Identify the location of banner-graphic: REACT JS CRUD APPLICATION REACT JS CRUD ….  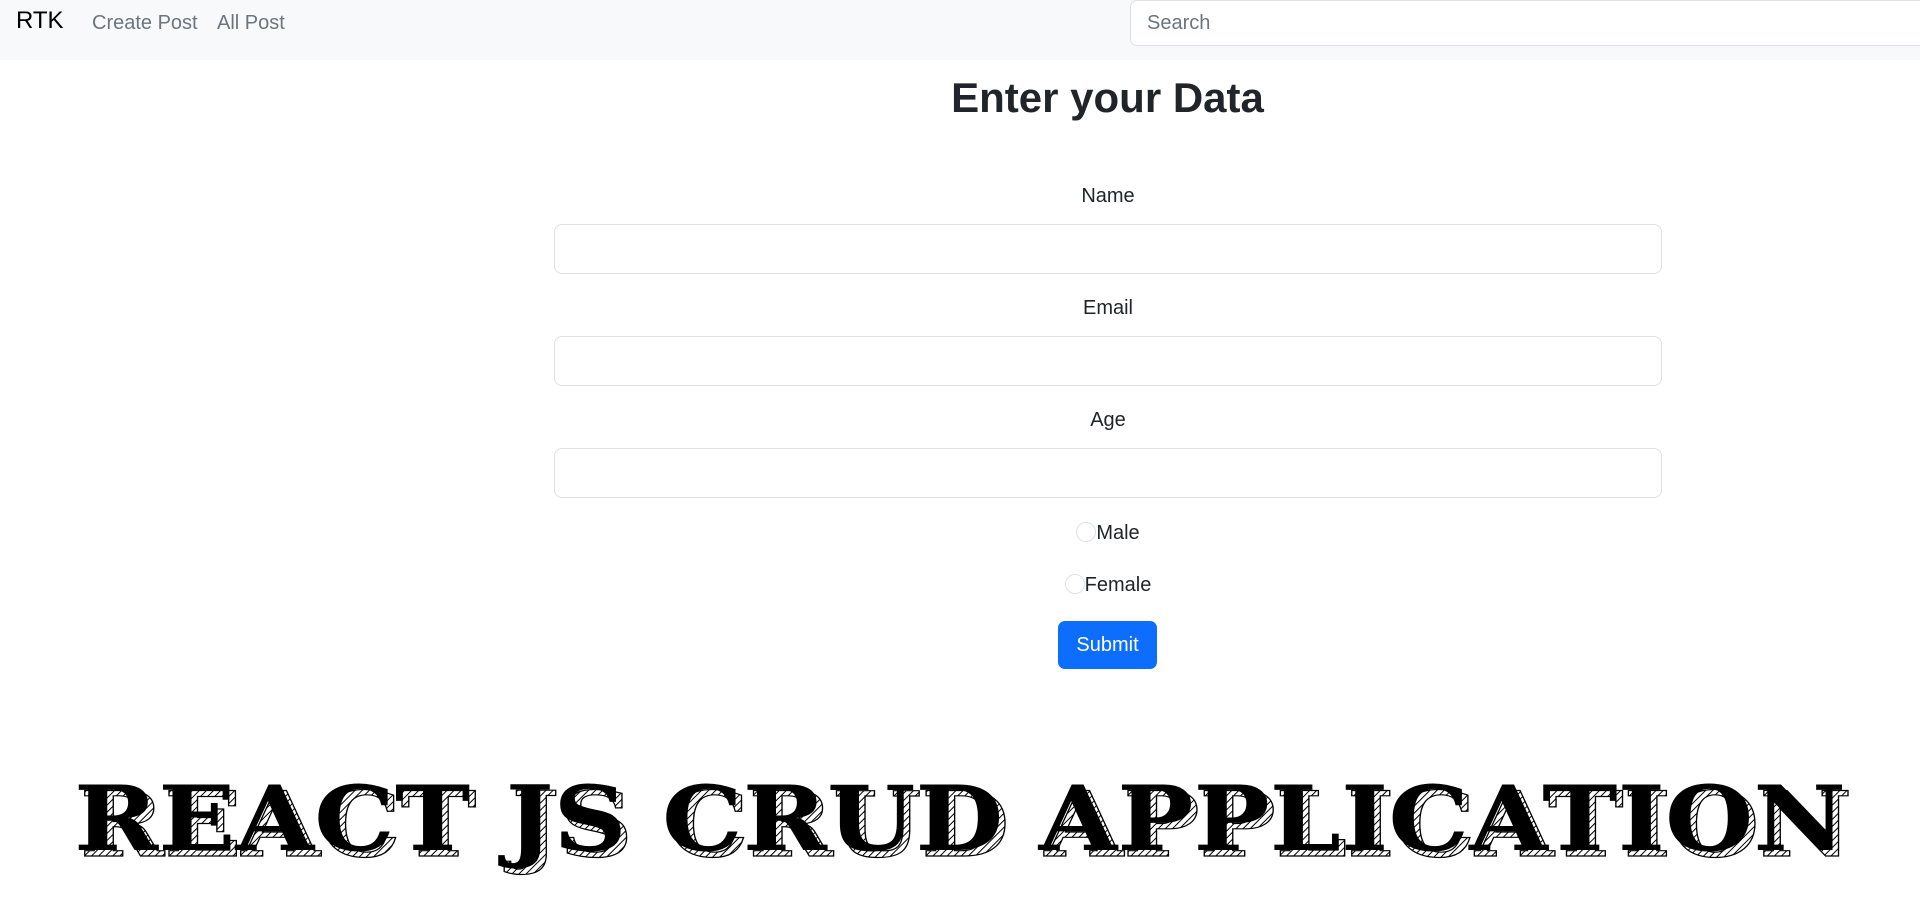
(963, 824).